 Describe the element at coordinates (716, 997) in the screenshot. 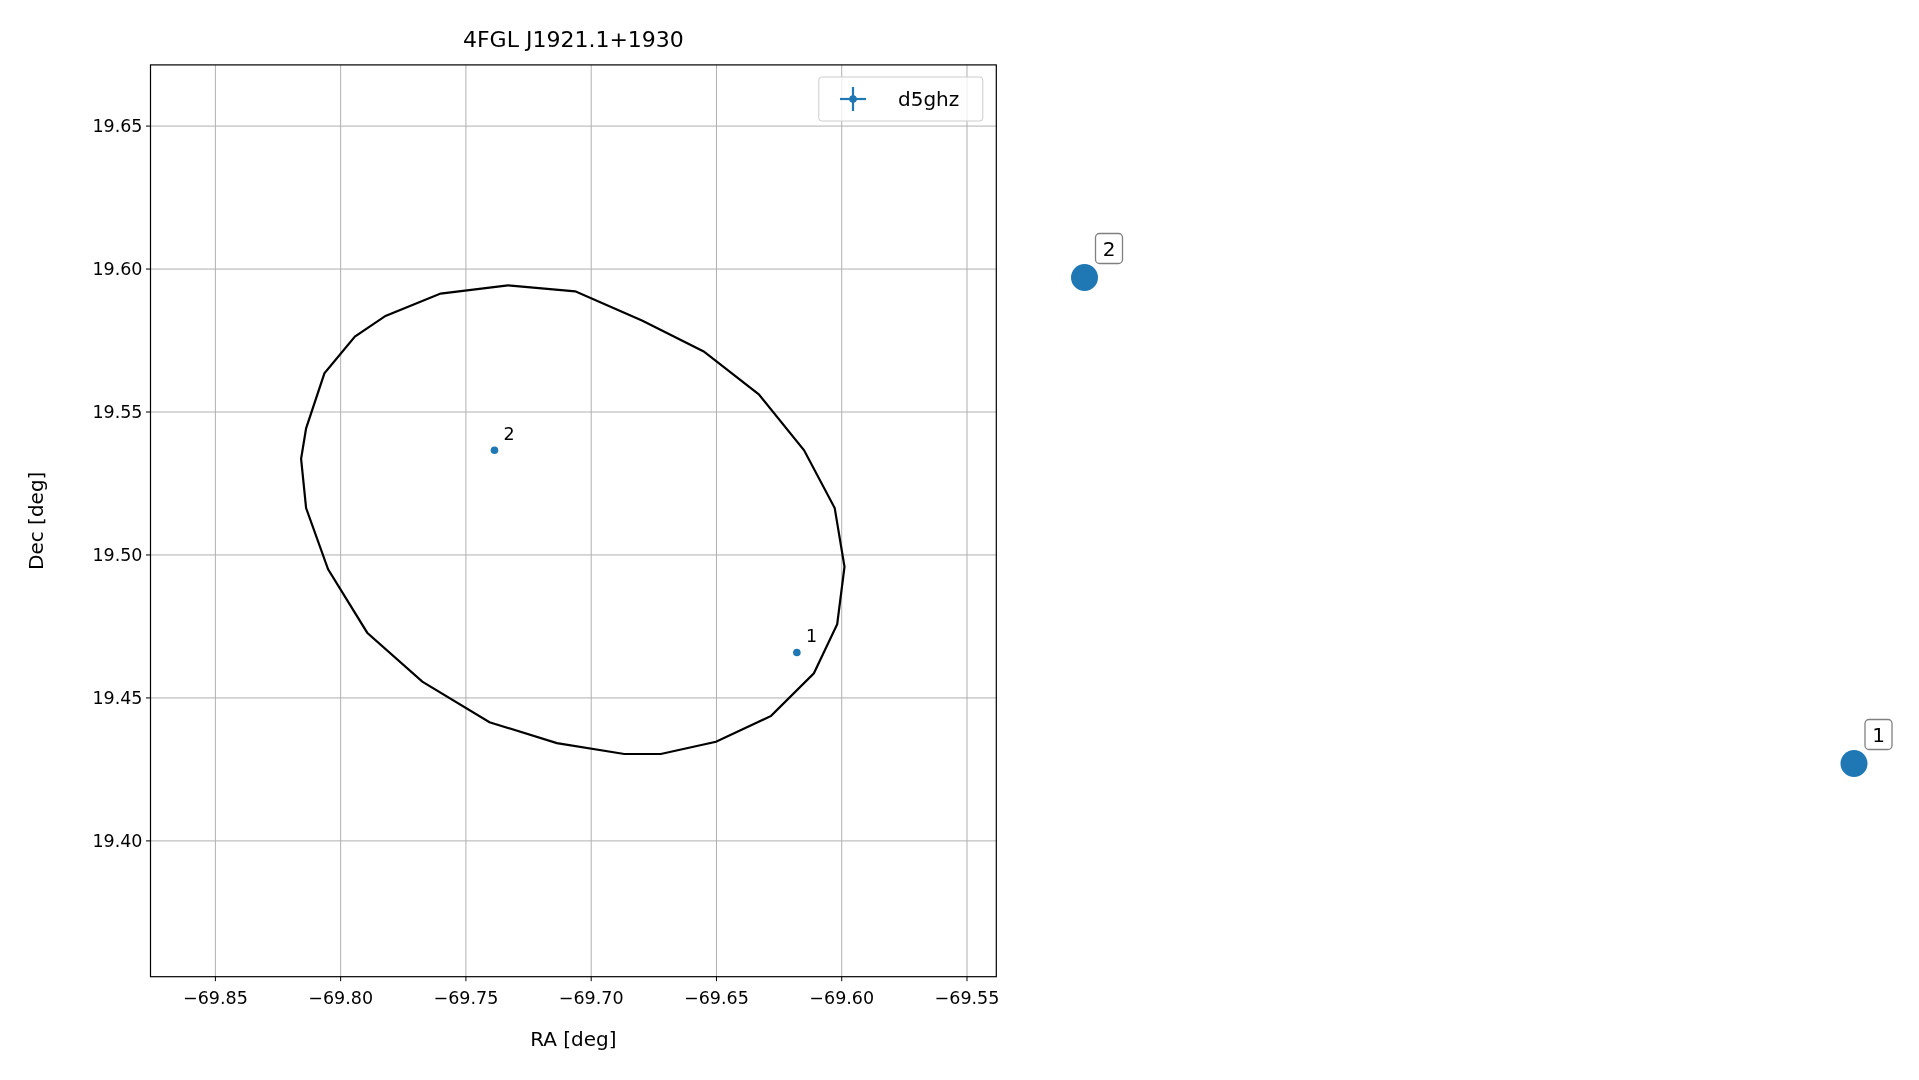

I see `tick-label: −69.65` at that location.